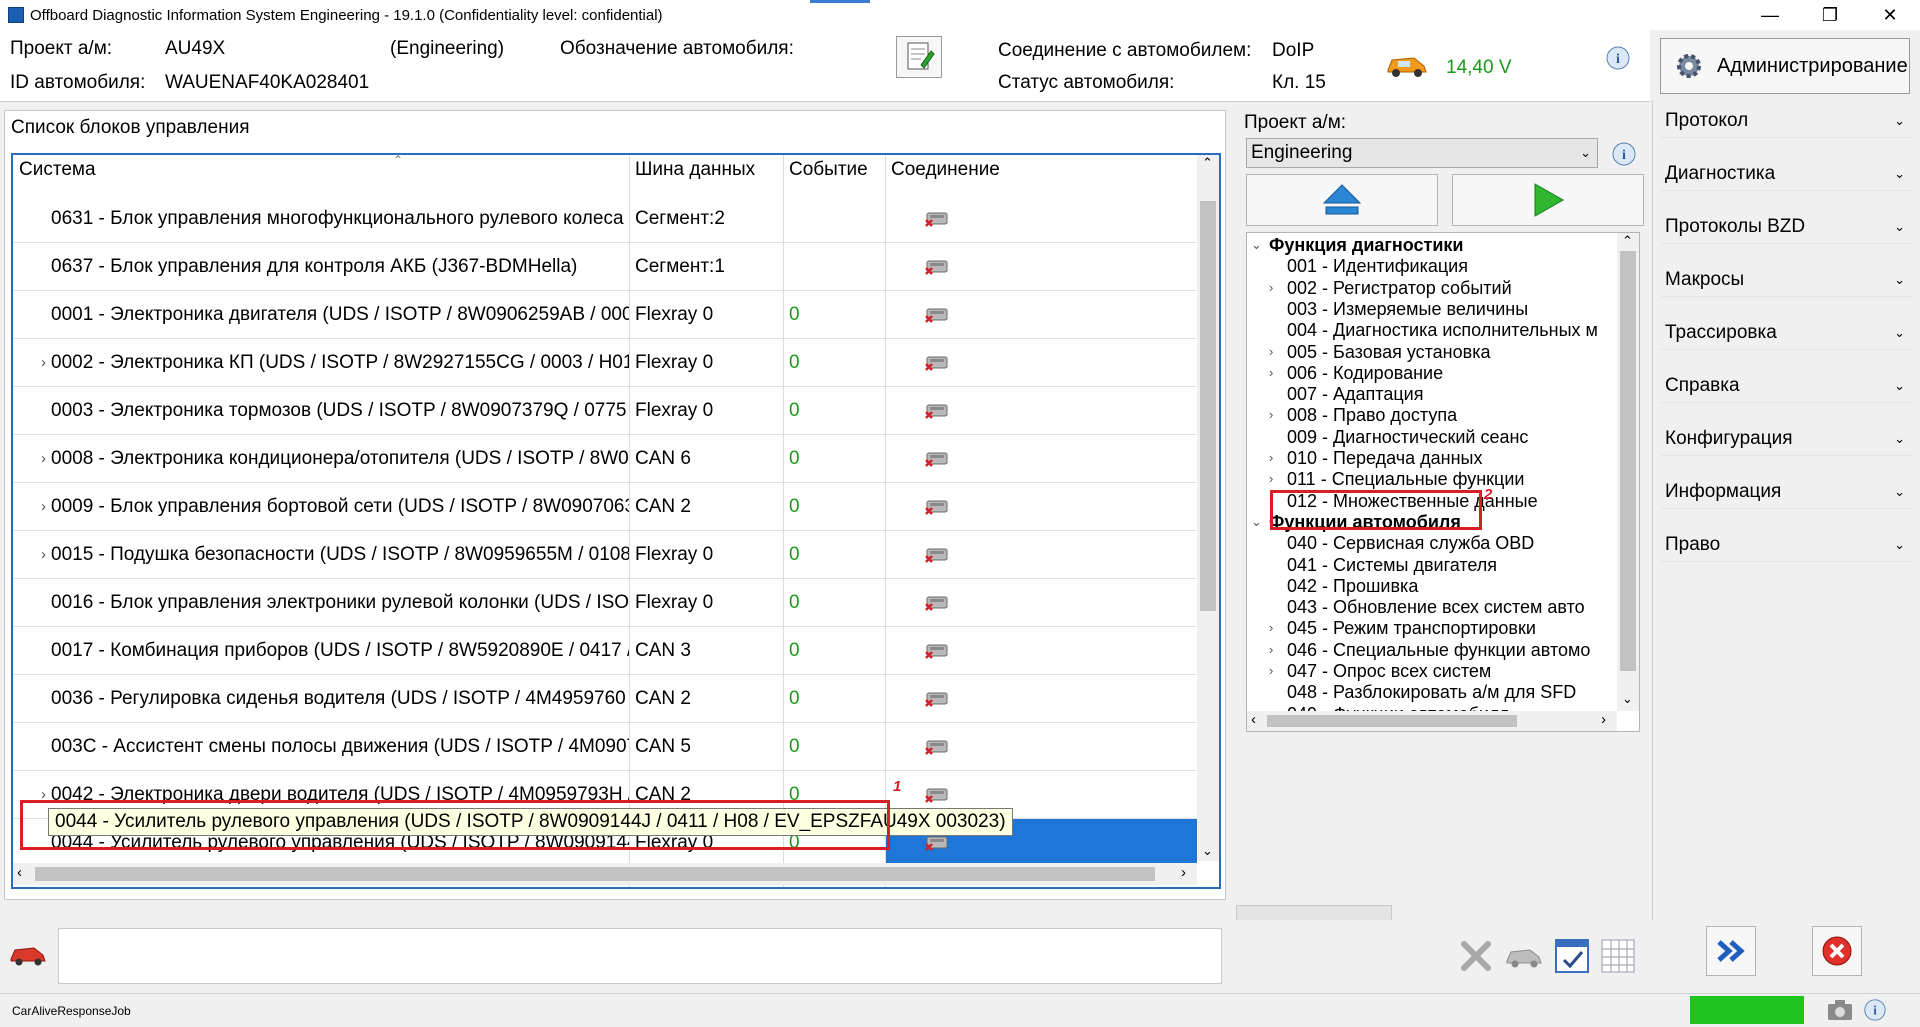  Describe the element at coordinates (1548, 200) in the screenshot. I see `start-button` at that location.